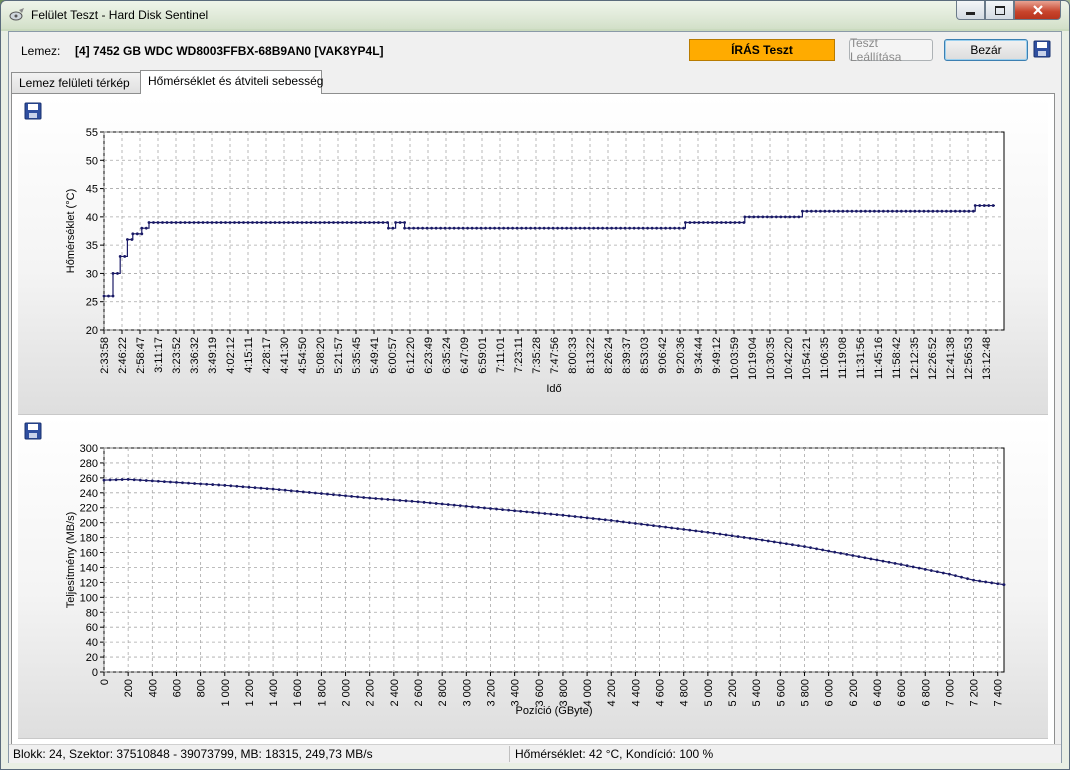 This screenshot has width=1070, height=770. What do you see at coordinates (429, 355) in the screenshot?
I see `x-tick-label: 6:23:49` at bounding box center [429, 355].